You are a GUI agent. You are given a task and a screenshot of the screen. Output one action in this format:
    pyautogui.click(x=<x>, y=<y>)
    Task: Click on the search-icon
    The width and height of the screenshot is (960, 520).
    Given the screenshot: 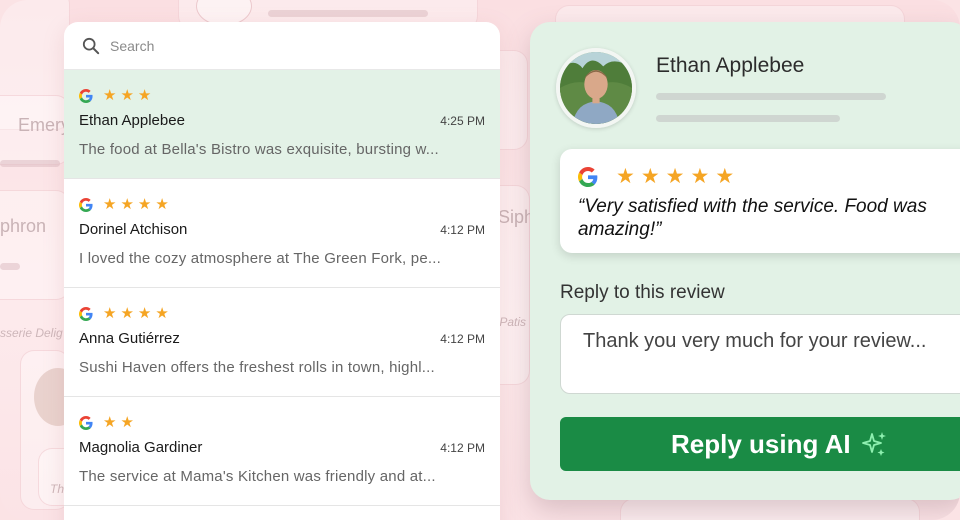 What is the action you would take?
    pyautogui.click(x=91, y=45)
    